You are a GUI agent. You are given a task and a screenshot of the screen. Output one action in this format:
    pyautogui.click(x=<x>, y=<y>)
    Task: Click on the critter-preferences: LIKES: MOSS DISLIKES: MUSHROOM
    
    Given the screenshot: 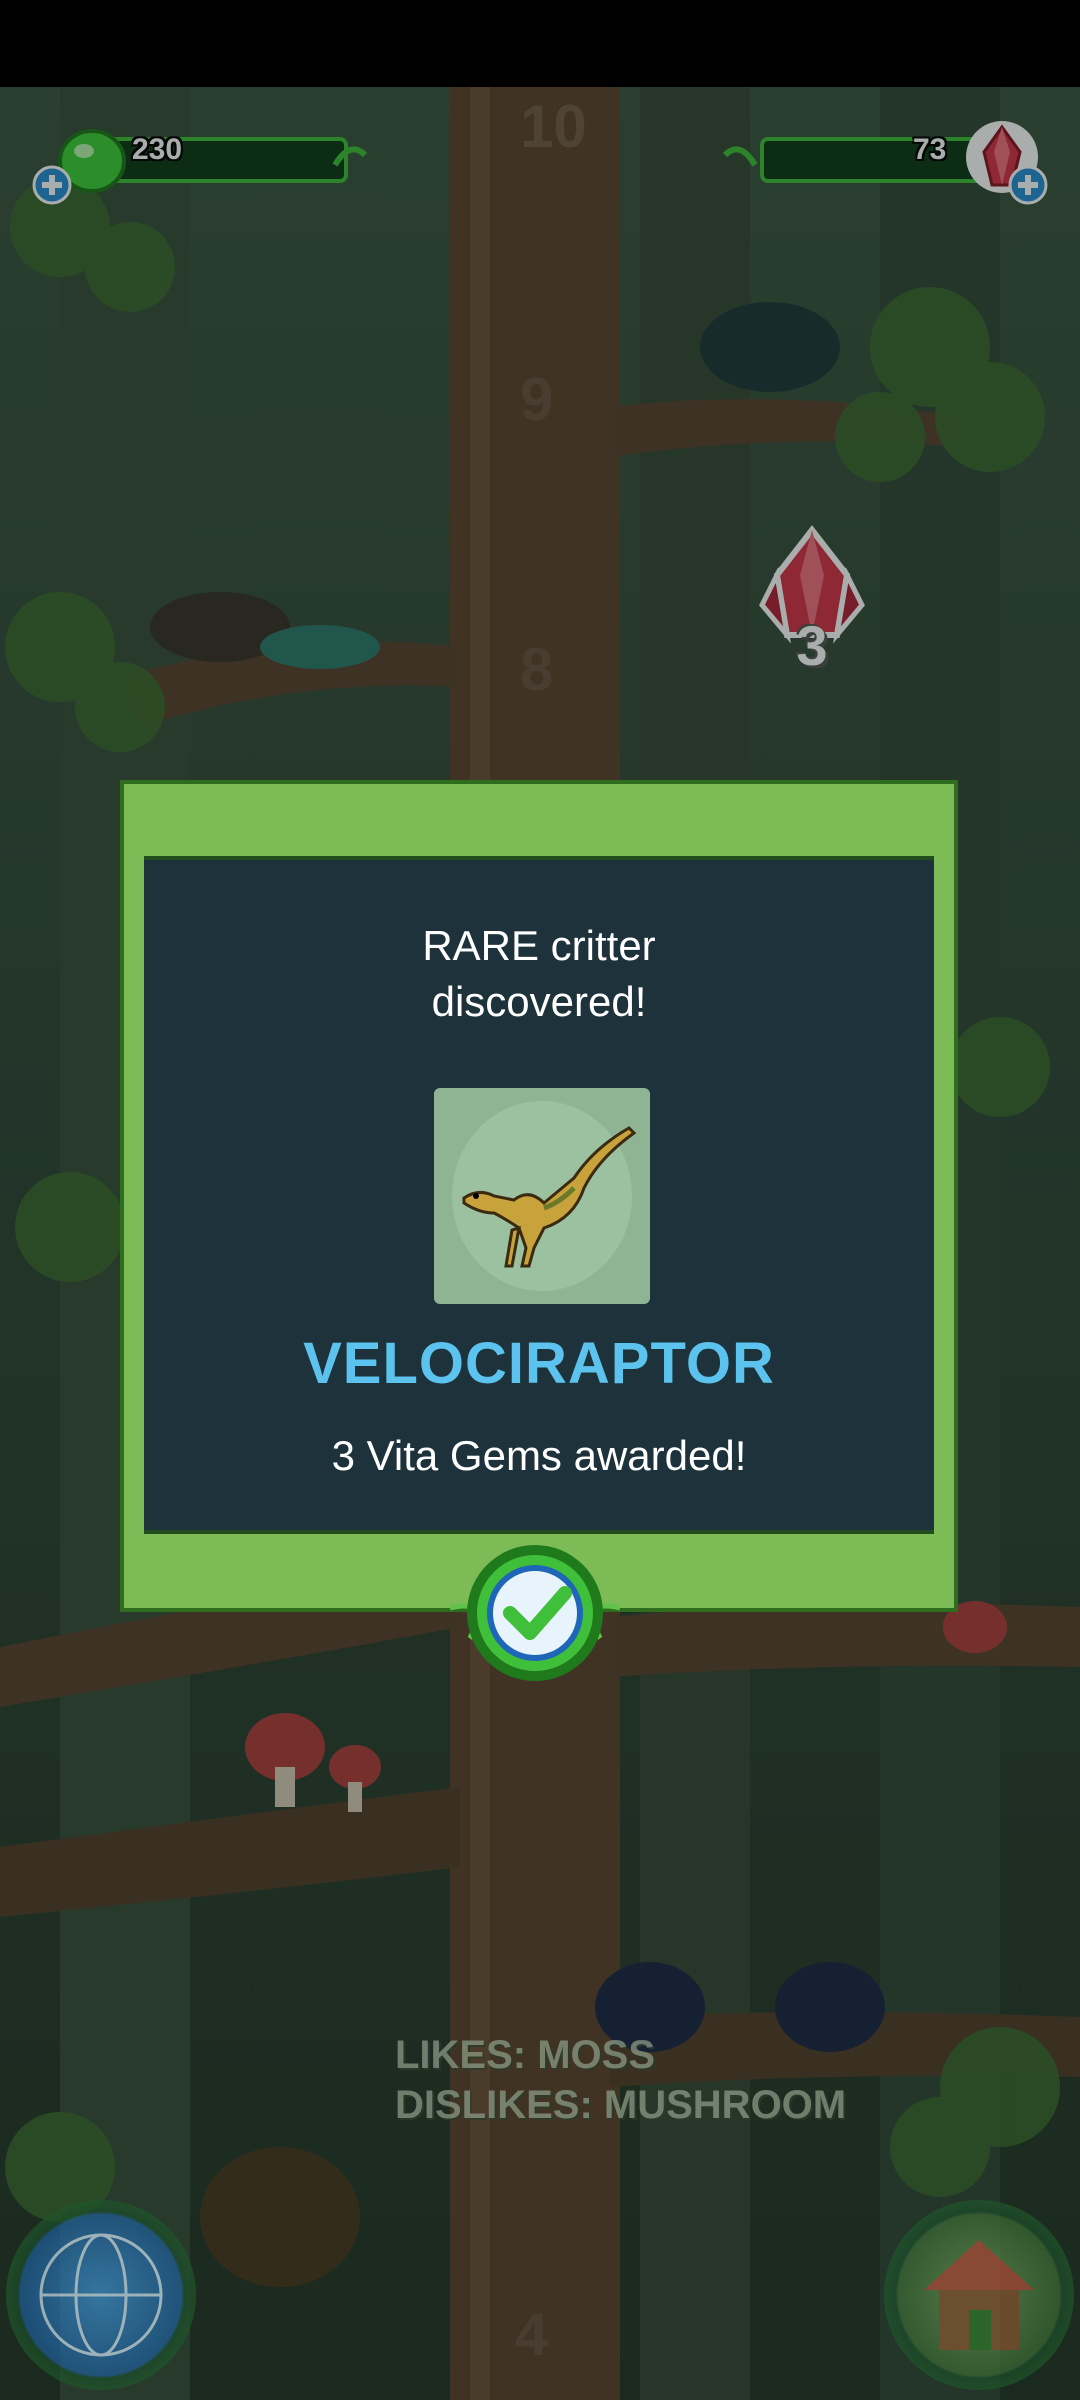 What is the action you would take?
    pyautogui.click(x=620, y=2080)
    